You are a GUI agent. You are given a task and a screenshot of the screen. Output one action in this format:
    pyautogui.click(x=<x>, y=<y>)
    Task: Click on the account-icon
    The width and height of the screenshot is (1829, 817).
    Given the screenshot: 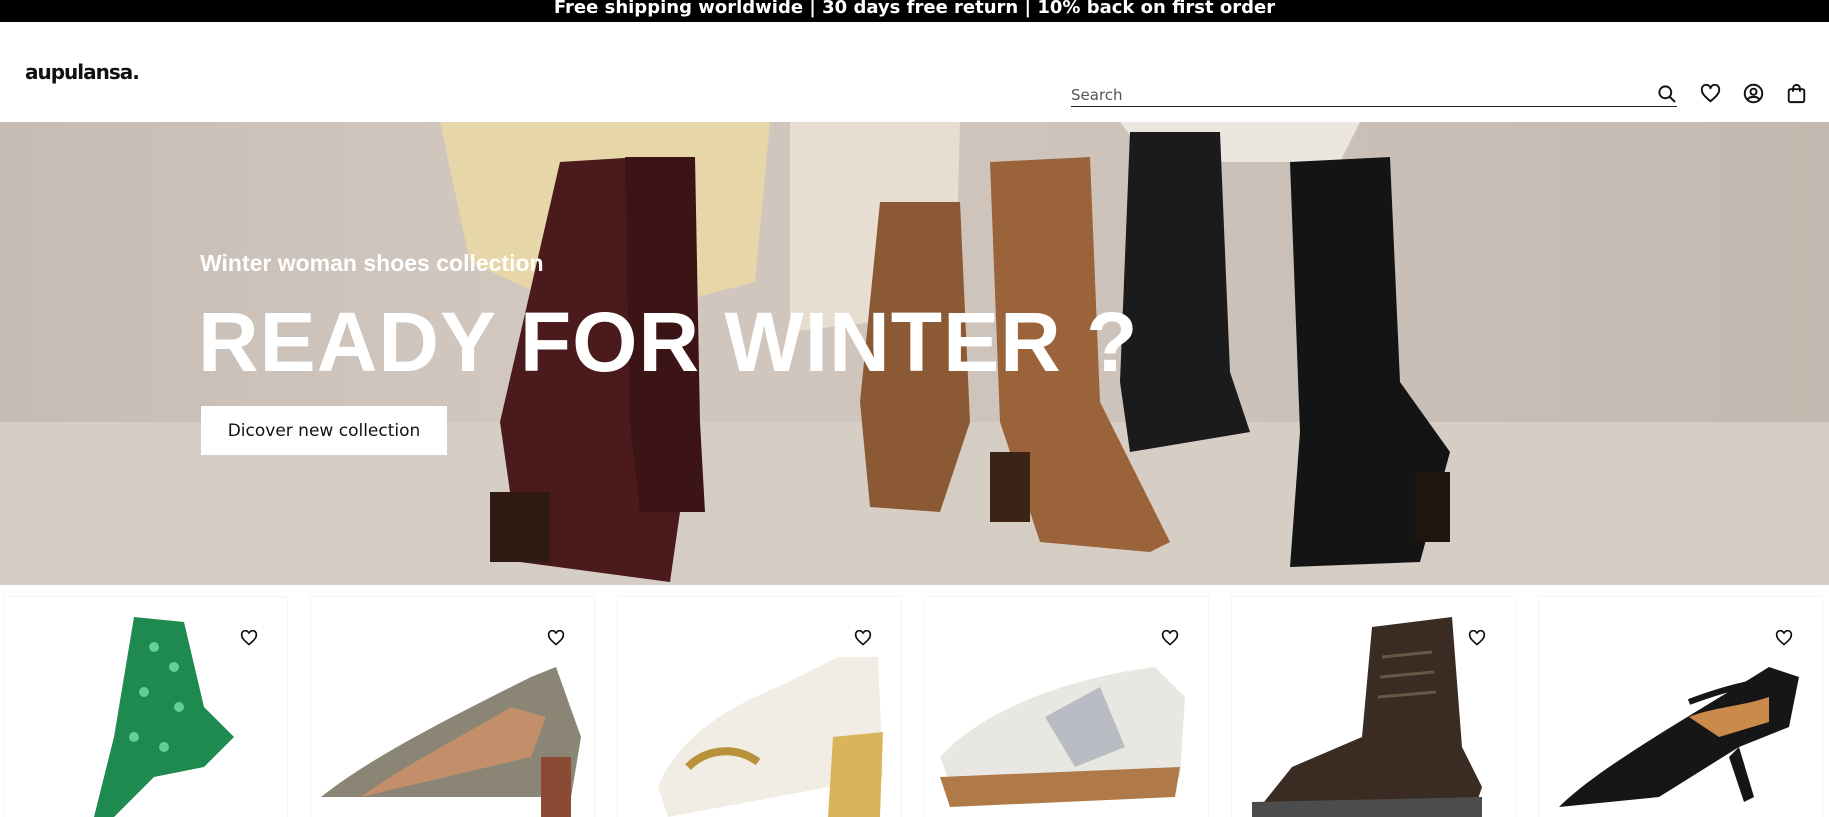 What is the action you would take?
    pyautogui.click(x=1753, y=93)
    